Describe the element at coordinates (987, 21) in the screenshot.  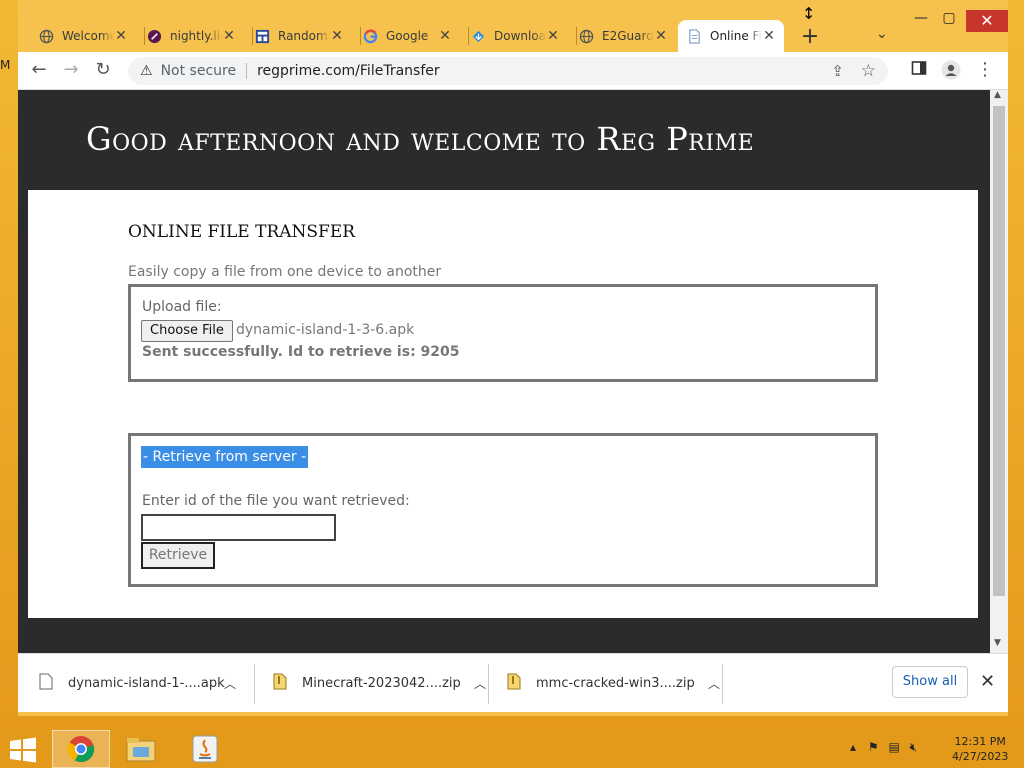
I see `close-window-icon: ✕` at that location.